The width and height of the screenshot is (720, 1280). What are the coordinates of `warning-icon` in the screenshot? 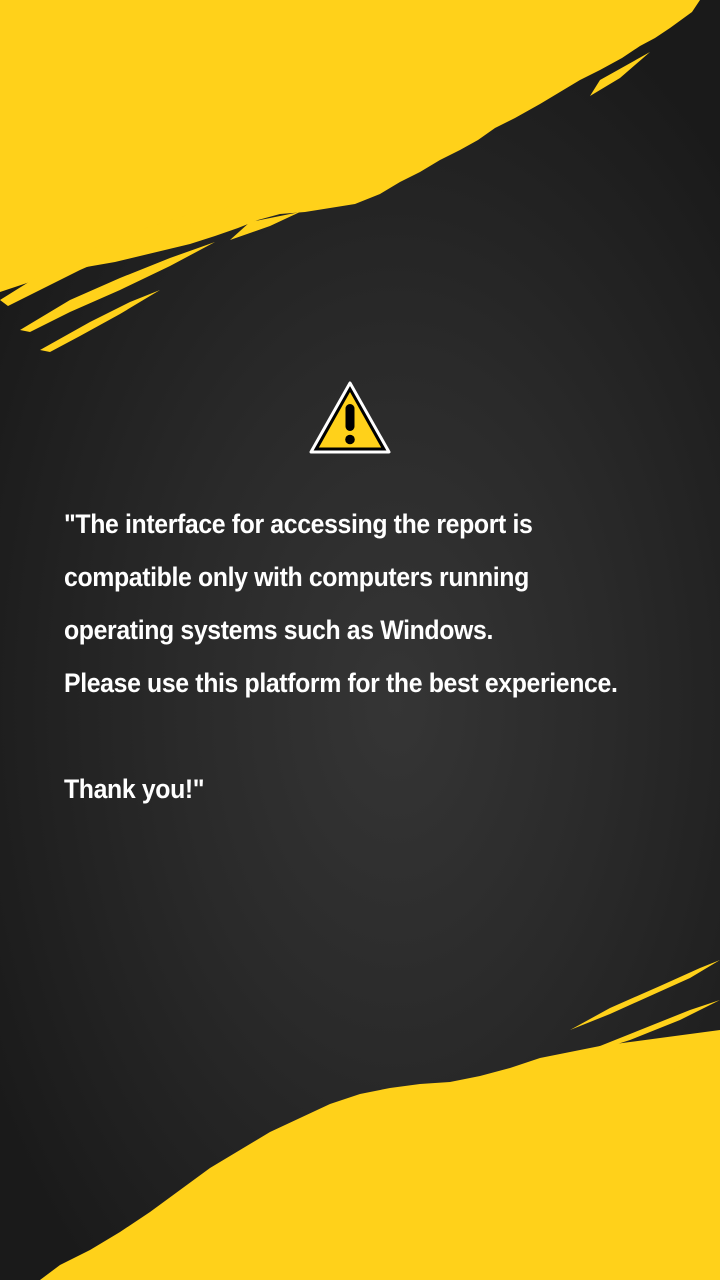 It's located at (350, 418).